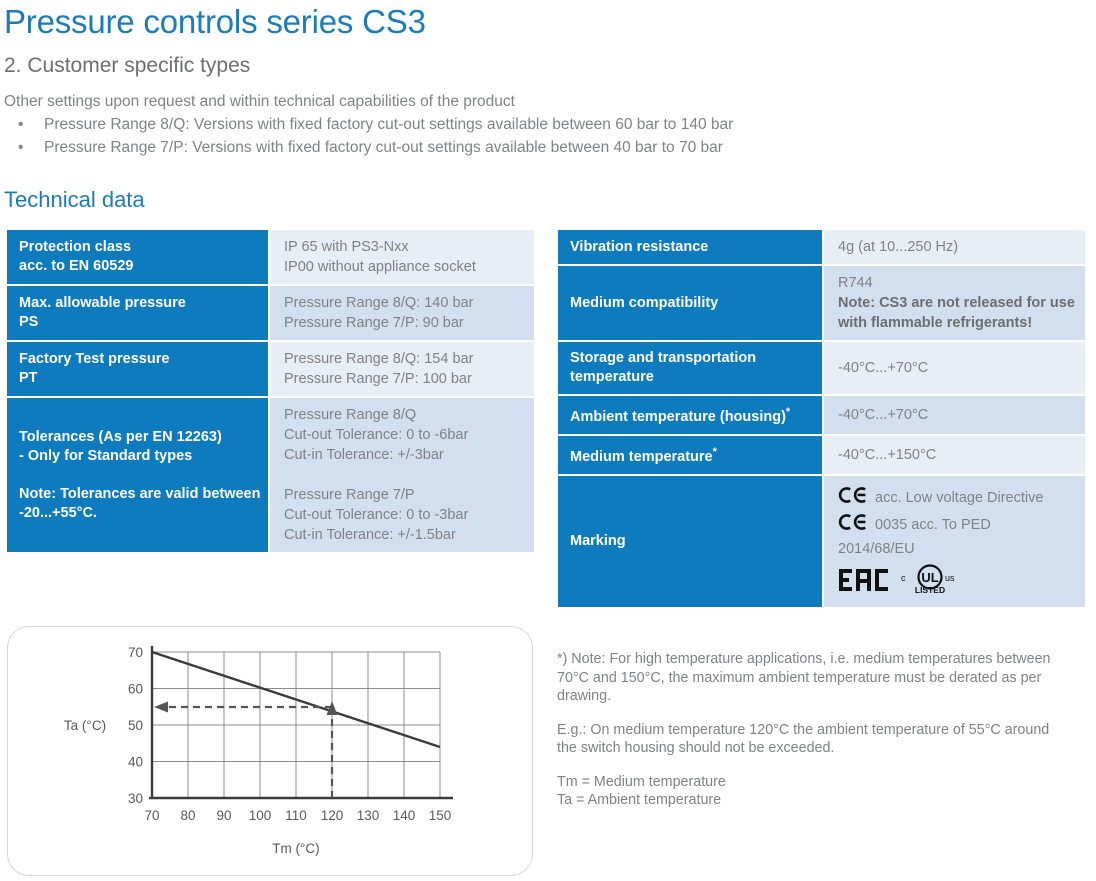 The image size is (1096, 881). Describe the element at coordinates (332, 815) in the screenshot. I see `svg-text: 120` at that location.